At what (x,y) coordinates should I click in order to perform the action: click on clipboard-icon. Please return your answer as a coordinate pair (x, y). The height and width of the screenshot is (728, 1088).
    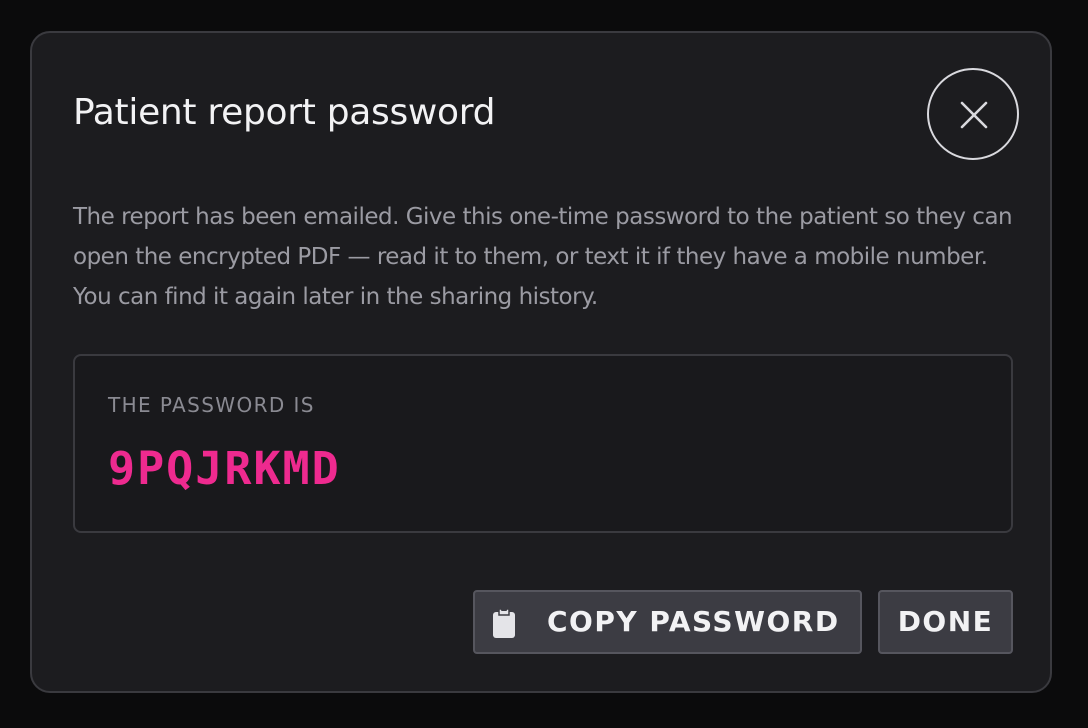
    Looking at the image, I should click on (504, 623).